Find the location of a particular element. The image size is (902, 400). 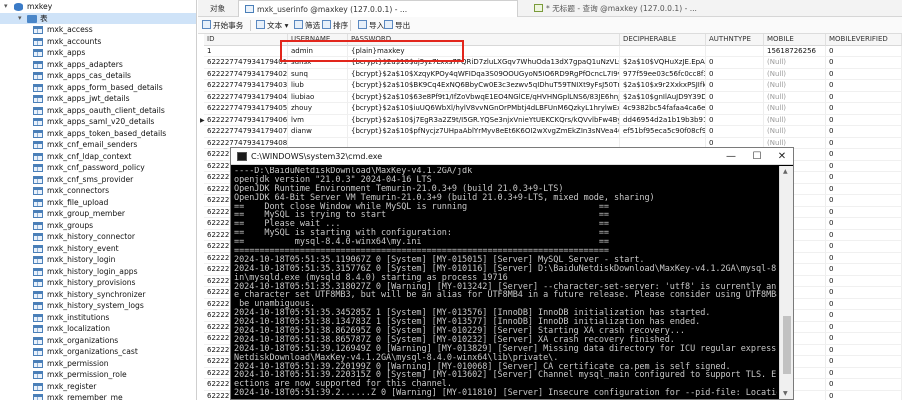

table-cell: 622227747934179403 is located at coordinates (246, 86).